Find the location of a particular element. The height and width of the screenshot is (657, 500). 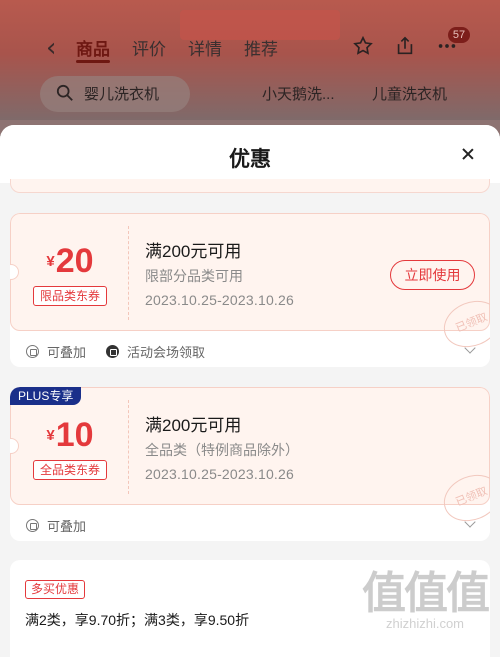

venue-claim-label: 活动会场领取 is located at coordinates (155, 351).